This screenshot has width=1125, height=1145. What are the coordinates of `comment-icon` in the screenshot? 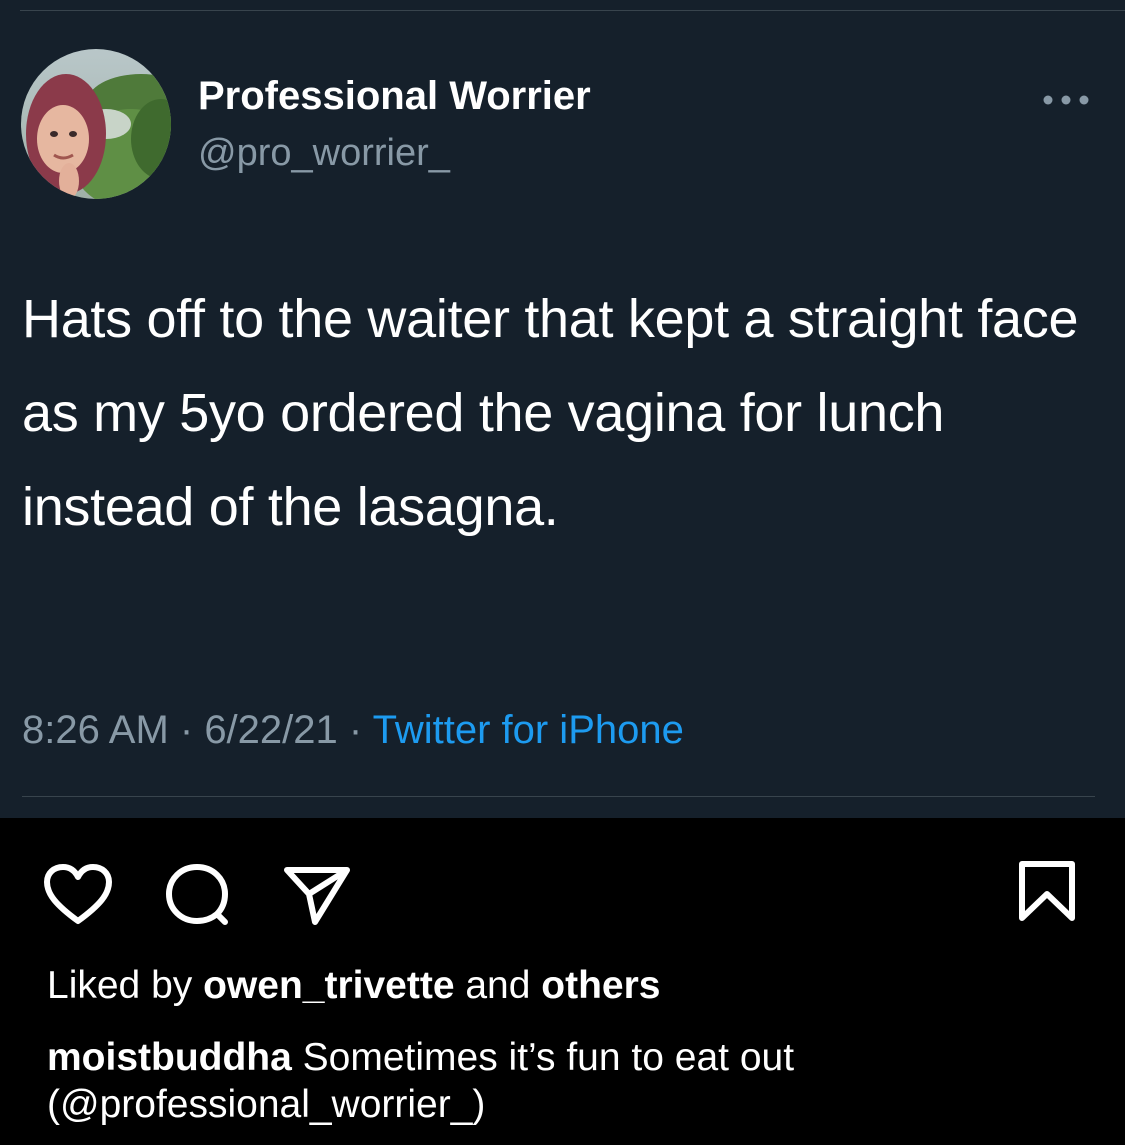 It's located at (199, 895).